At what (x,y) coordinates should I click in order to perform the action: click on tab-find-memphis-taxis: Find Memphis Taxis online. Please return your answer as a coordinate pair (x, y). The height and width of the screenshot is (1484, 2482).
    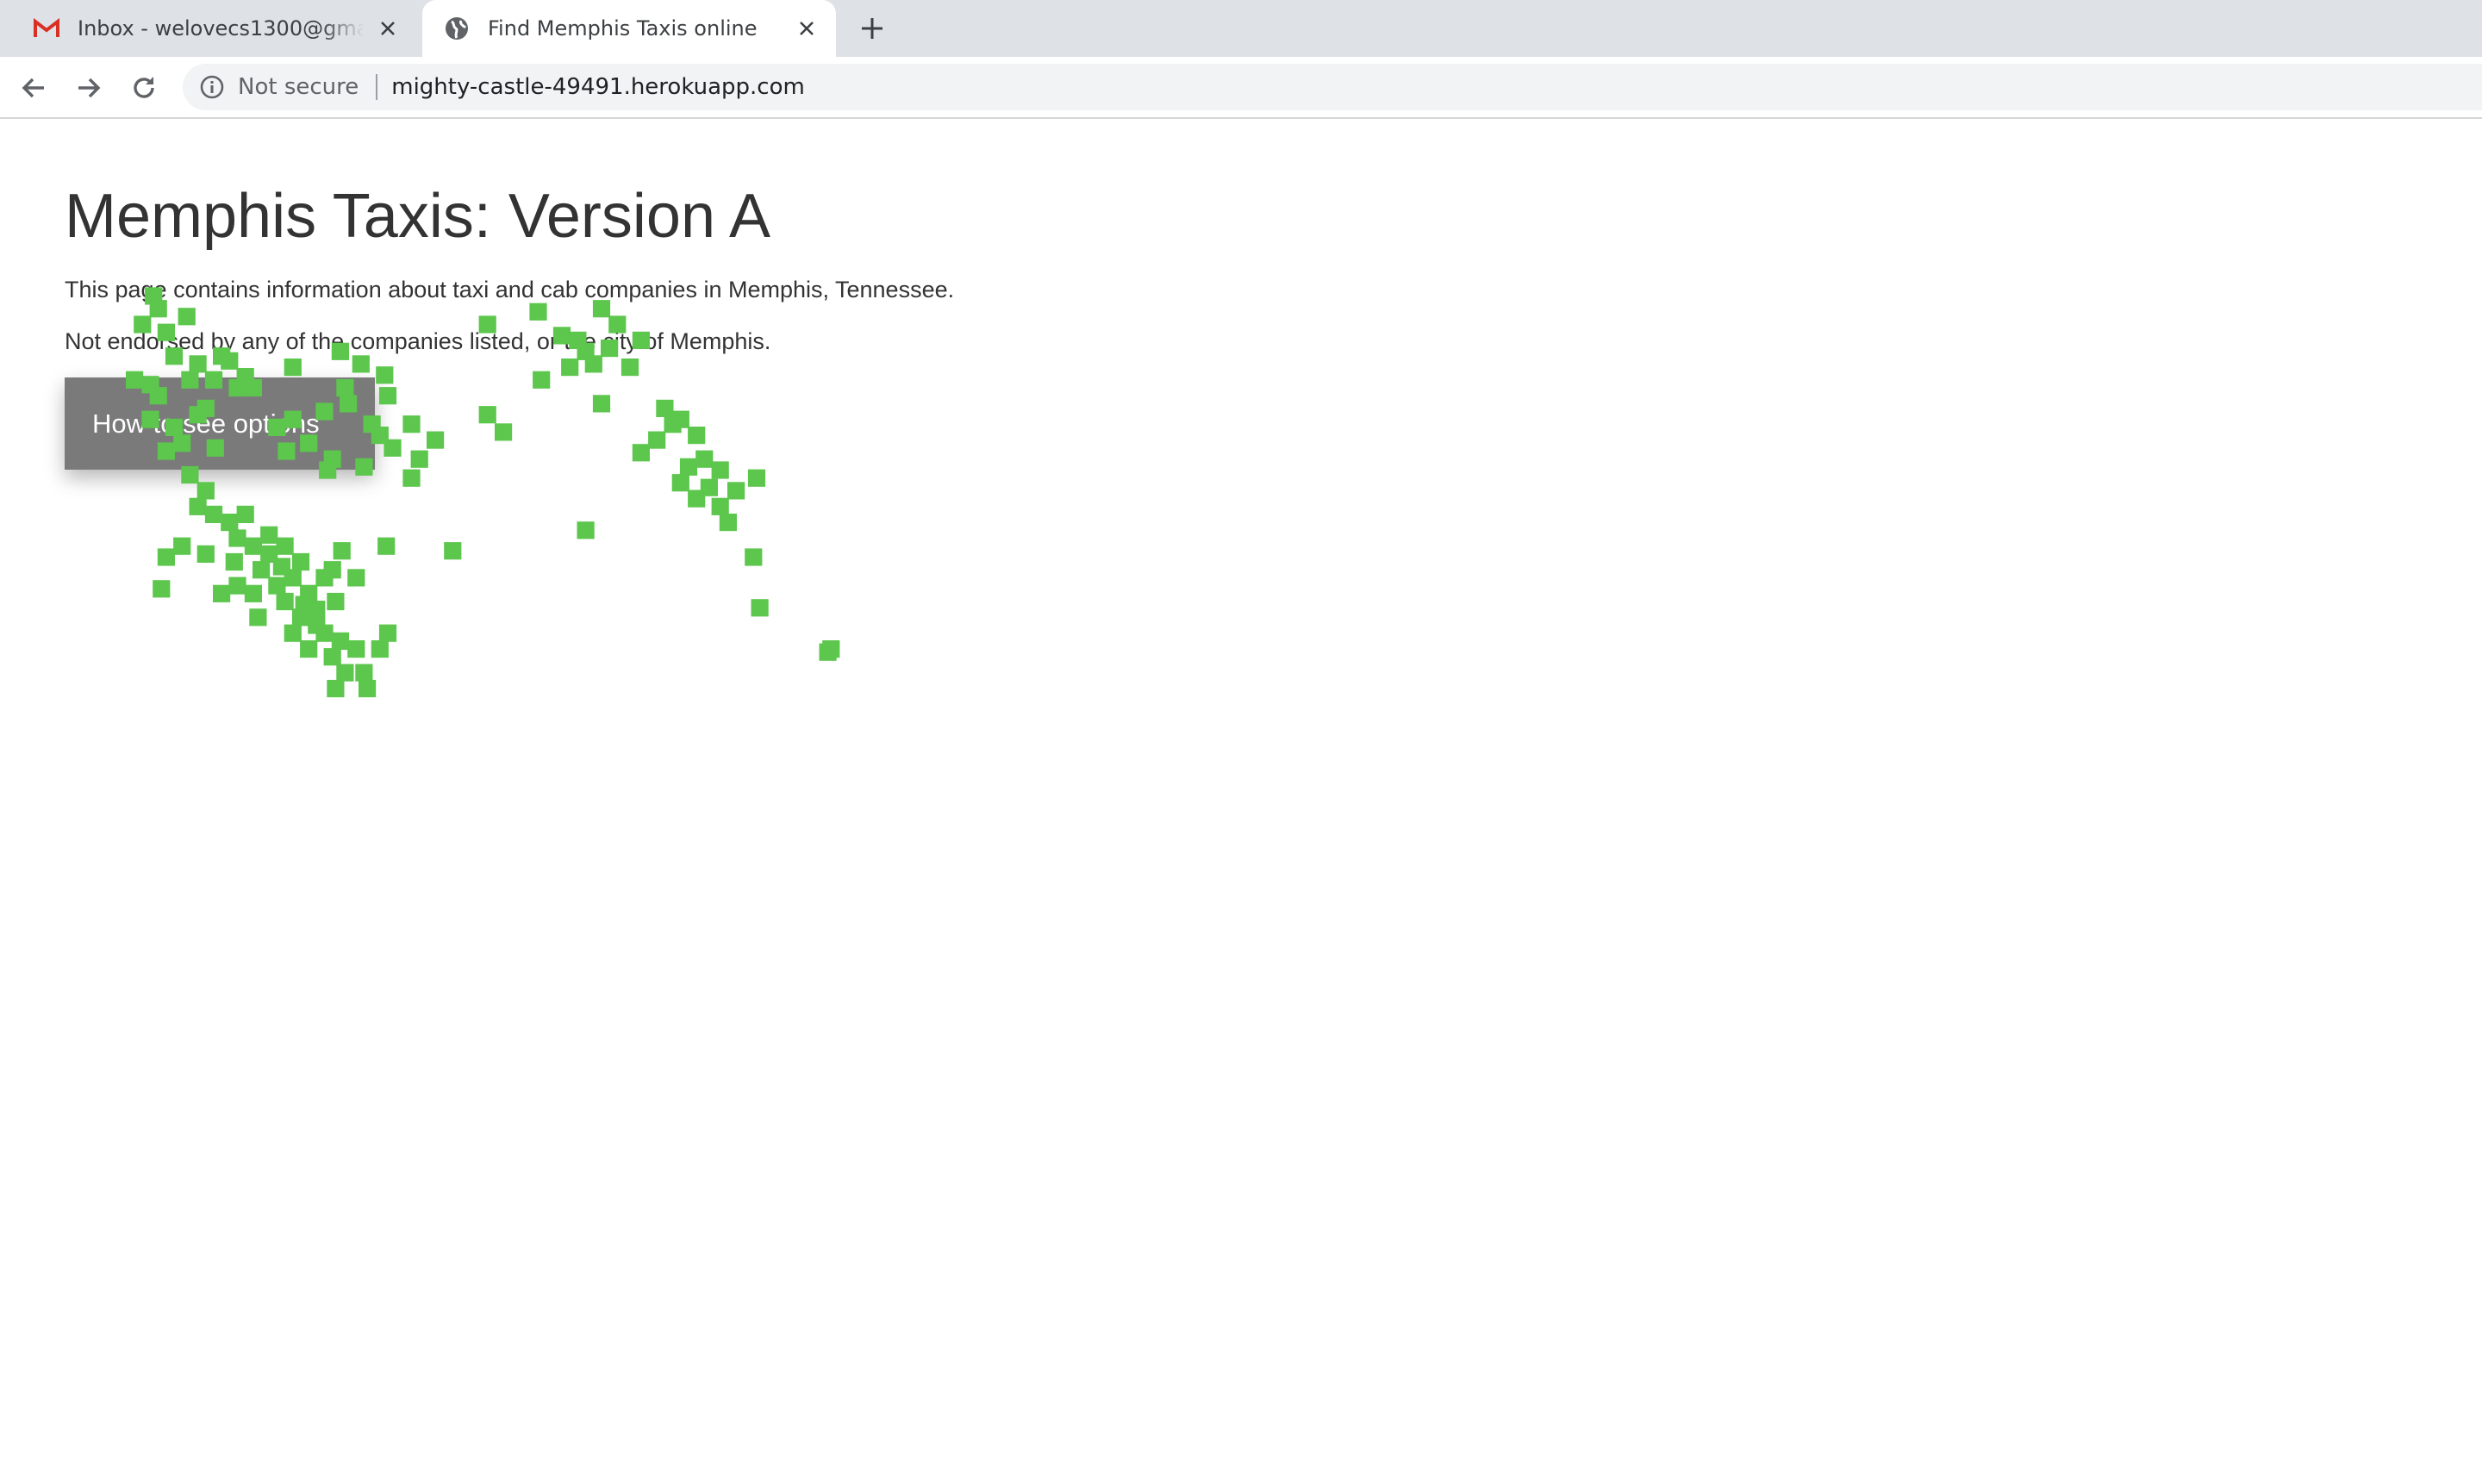
    Looking at the image, I should click on (629, 29).